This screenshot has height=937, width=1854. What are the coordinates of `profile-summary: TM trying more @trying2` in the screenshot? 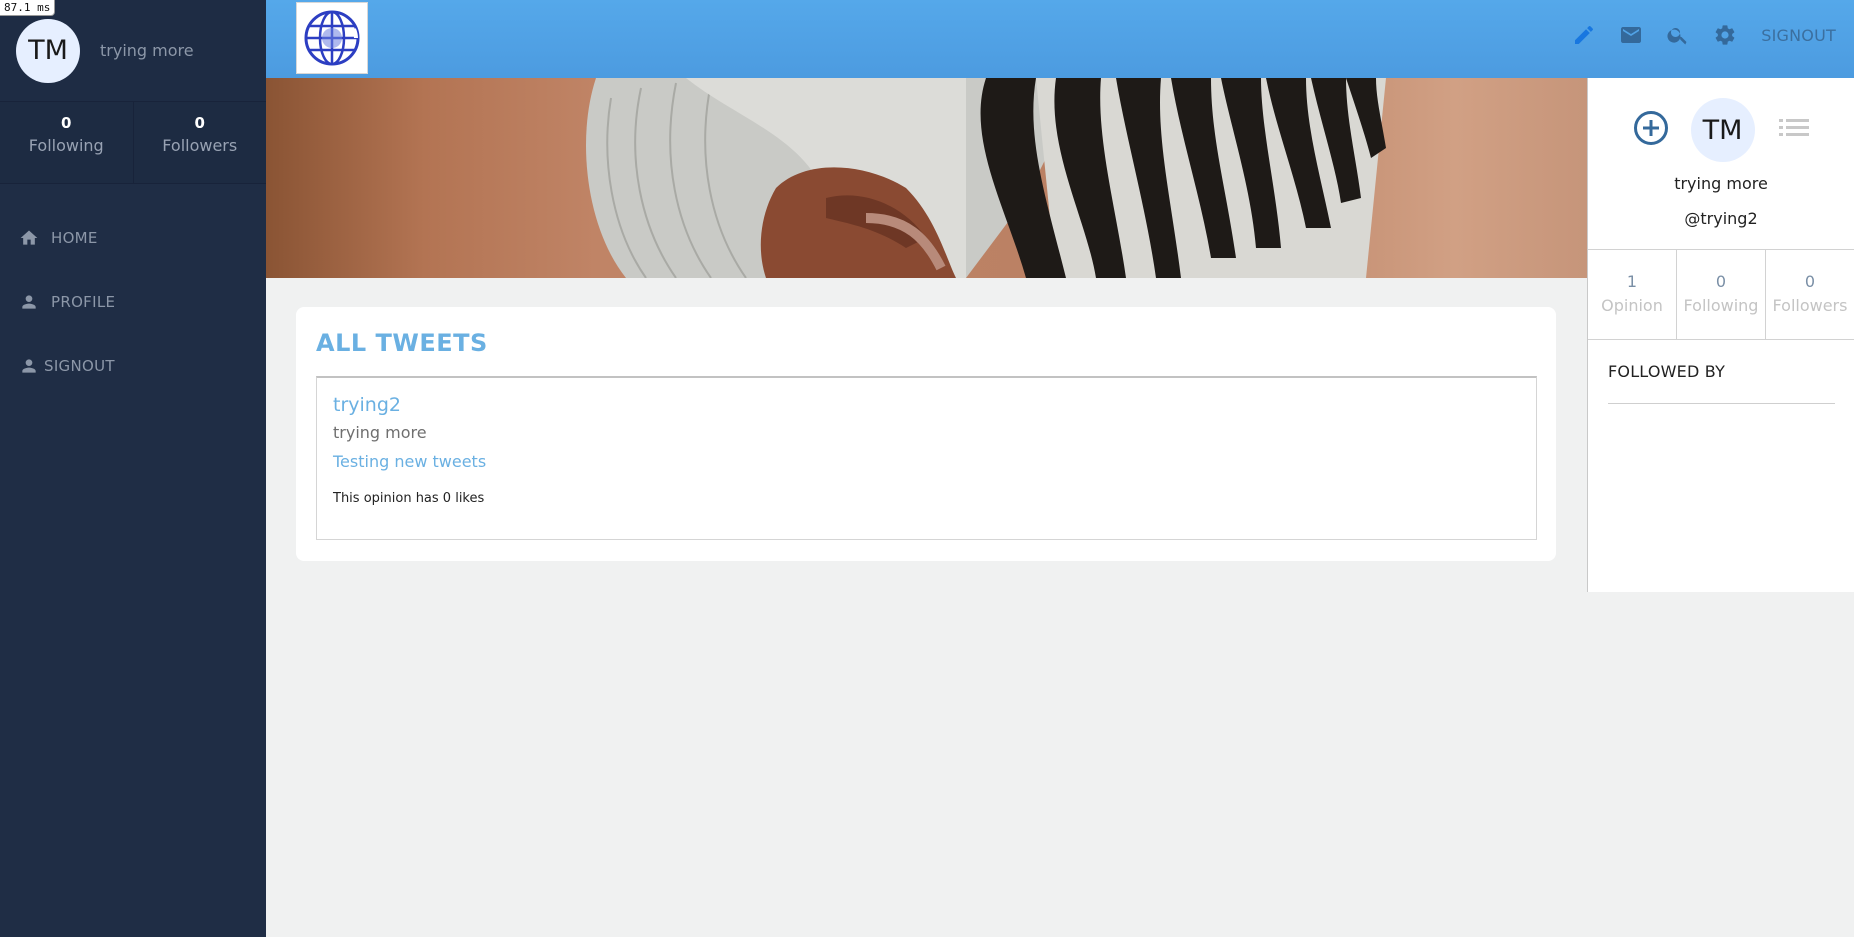 It's located at (1721, 164).